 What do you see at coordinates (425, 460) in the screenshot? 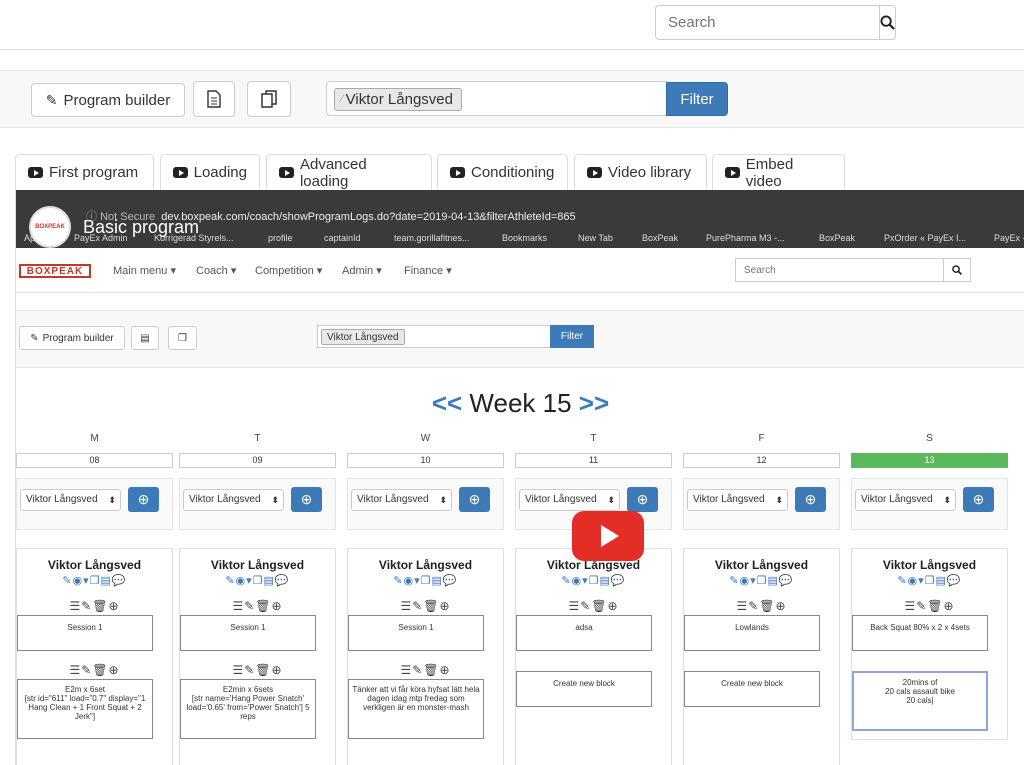
I see `day-number: 10` at bounding box center [425, 460].